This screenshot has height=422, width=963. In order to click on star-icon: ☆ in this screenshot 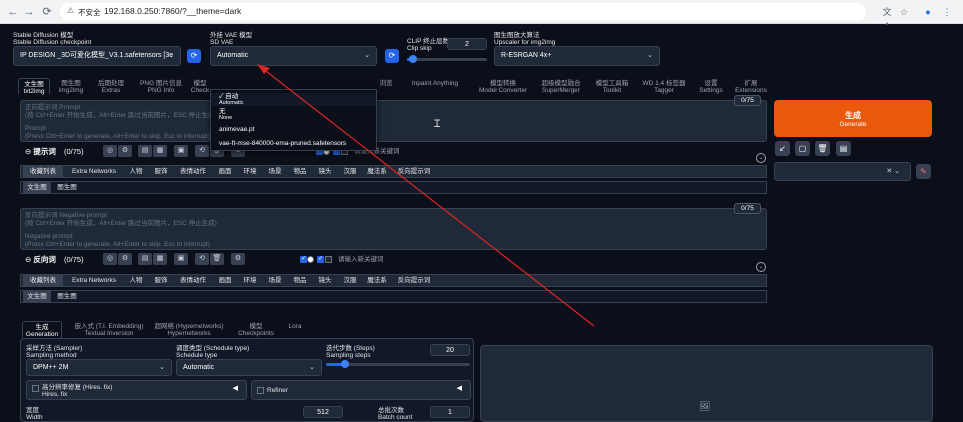, I will do `click(904, 12)`.